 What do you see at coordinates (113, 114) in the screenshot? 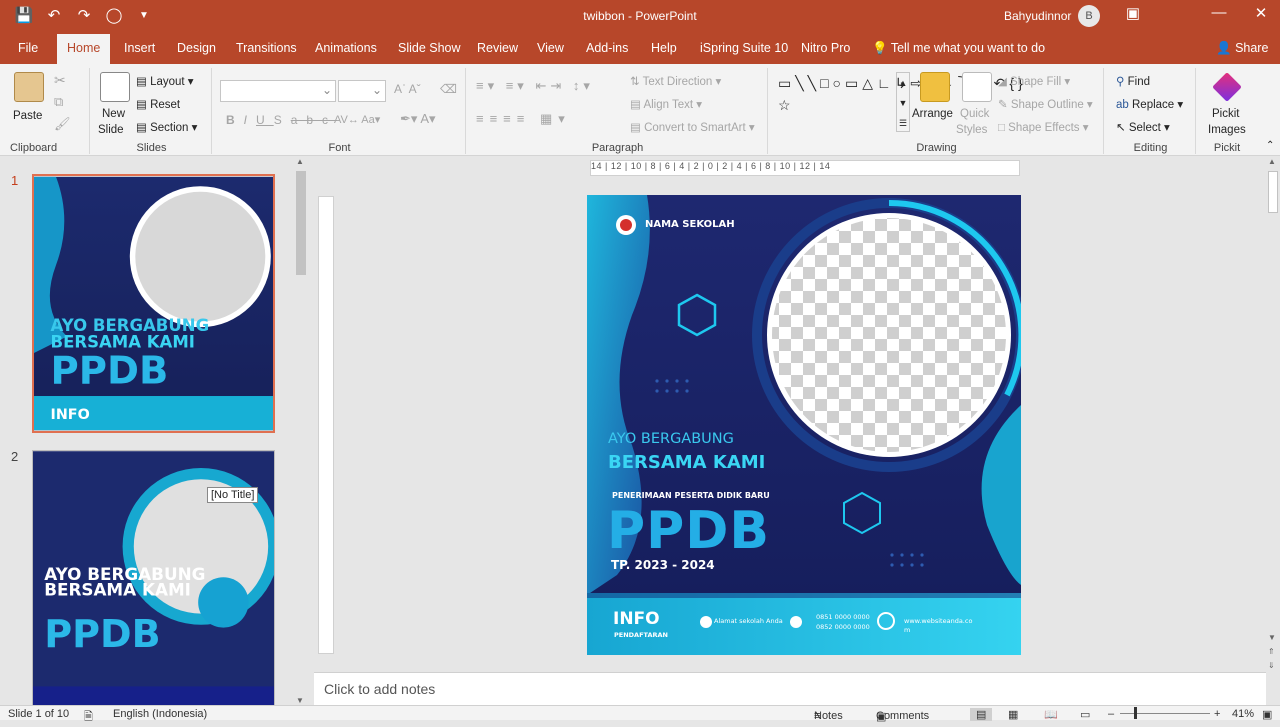
I see `new-slide-button: New` at bounding box center [113, 114].